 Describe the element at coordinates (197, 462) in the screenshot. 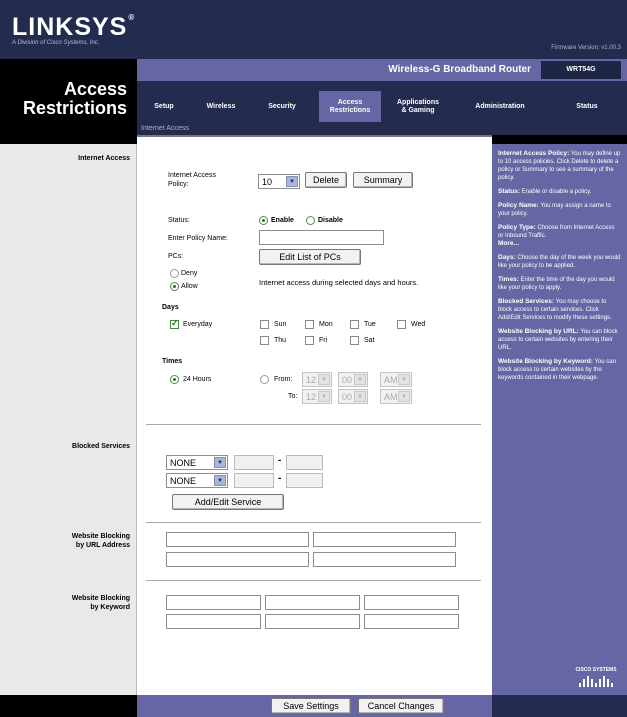

I see `blocked-service-1-select: NONE ▼` at that location.